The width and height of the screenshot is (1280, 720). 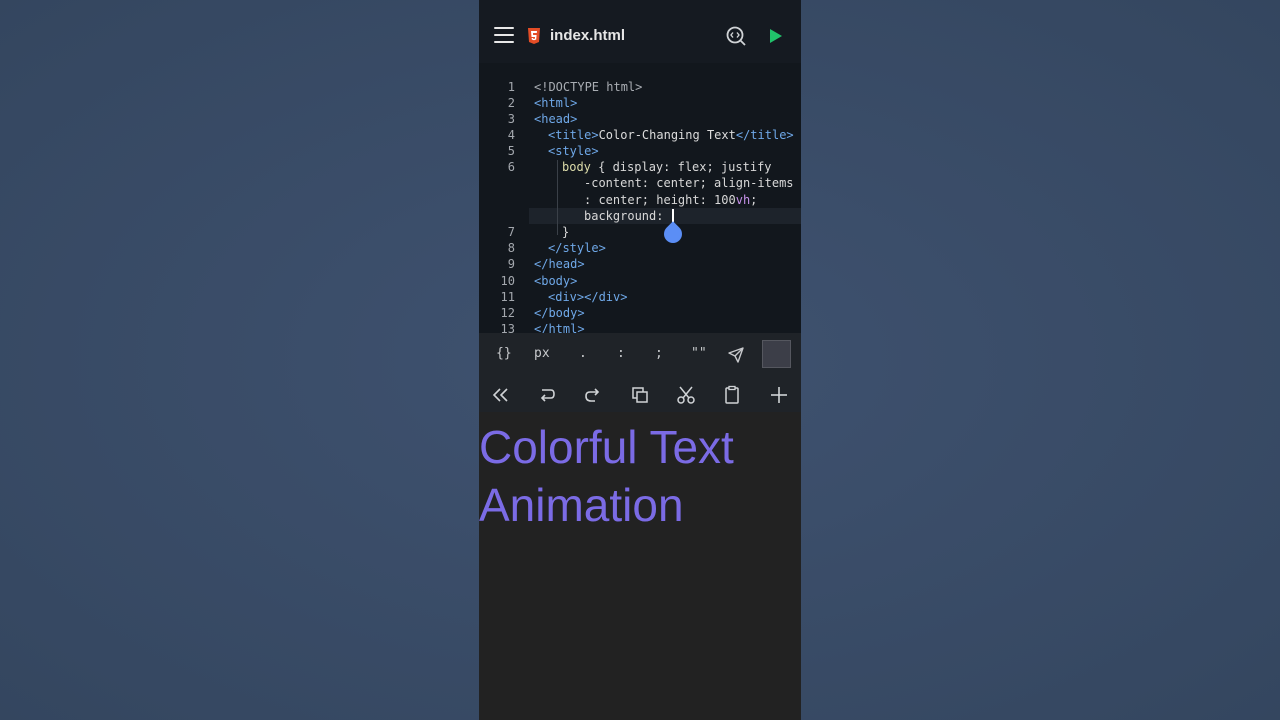 What do you see at coordinates (660, 200) in the screenshot?
I see `css-rule-text: : center; height: 100` at bounding box center [660, 200].